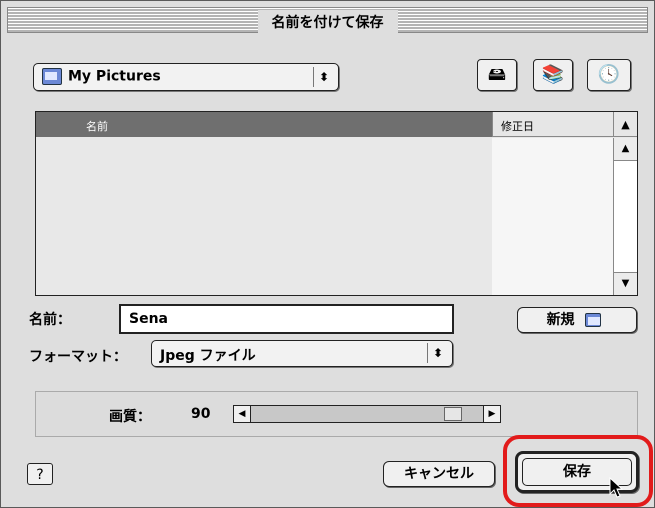 The height and width of the screenshot is (508, 655). I want to click on new-button-label: 新規, so click(560, 320).